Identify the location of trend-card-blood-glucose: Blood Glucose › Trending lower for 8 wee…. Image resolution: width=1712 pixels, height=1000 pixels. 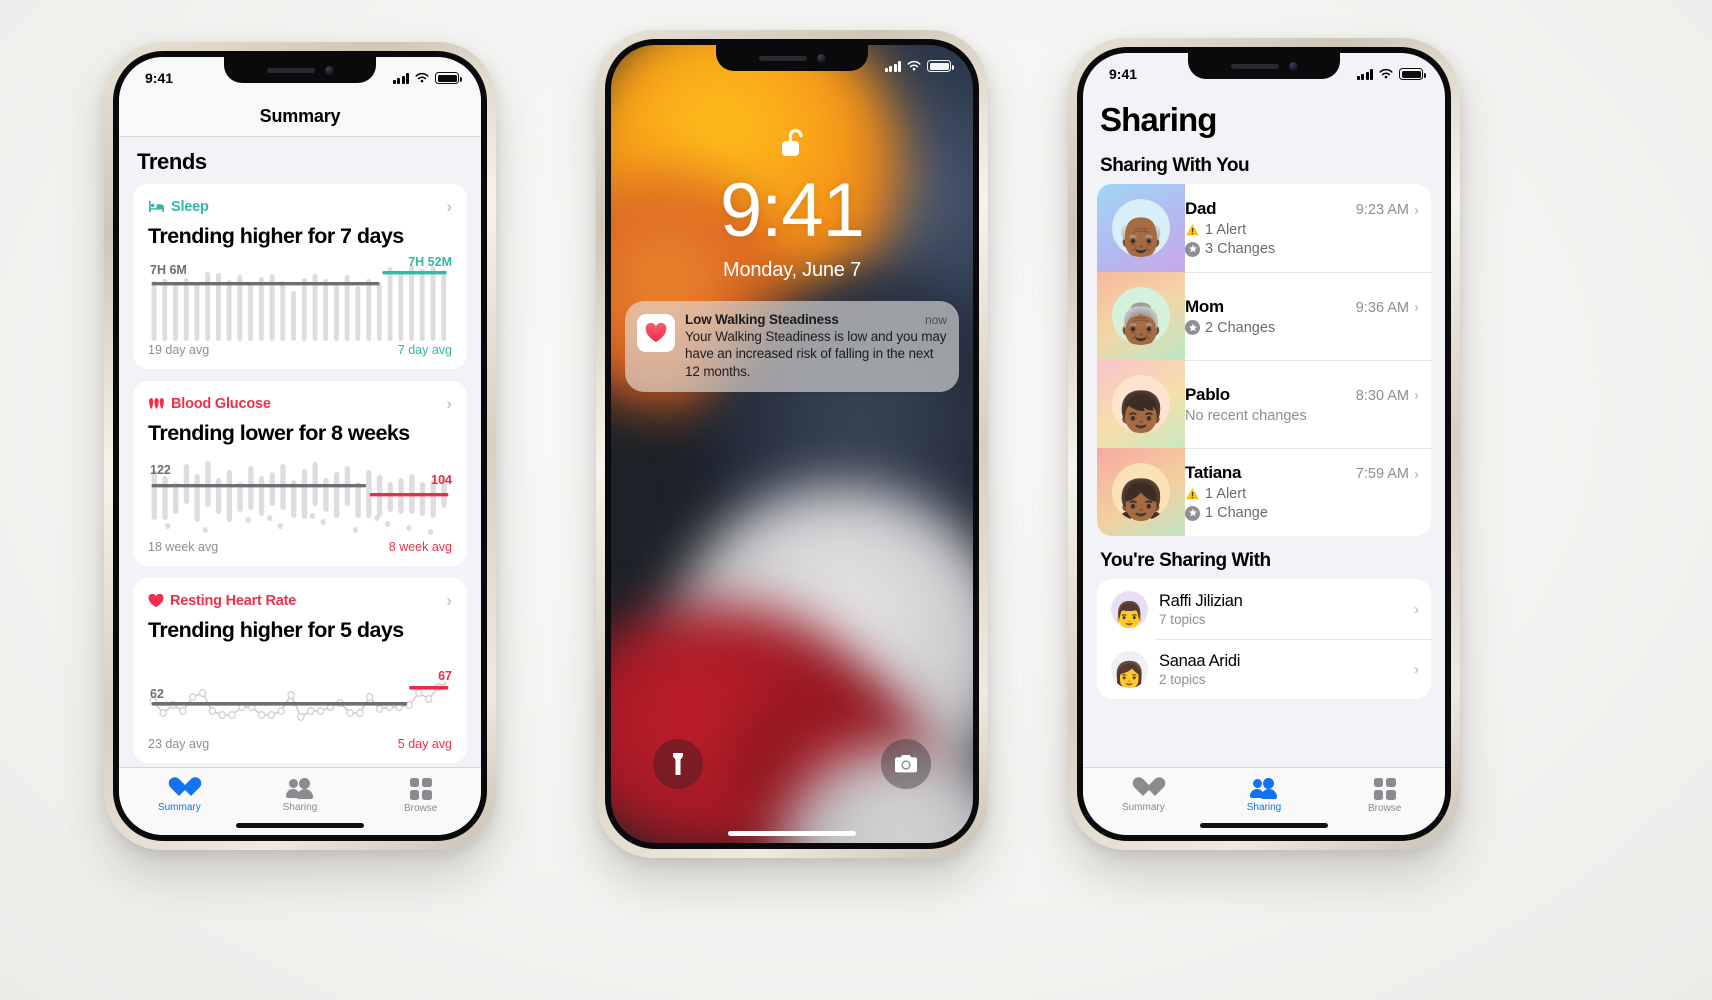
(300, 473).